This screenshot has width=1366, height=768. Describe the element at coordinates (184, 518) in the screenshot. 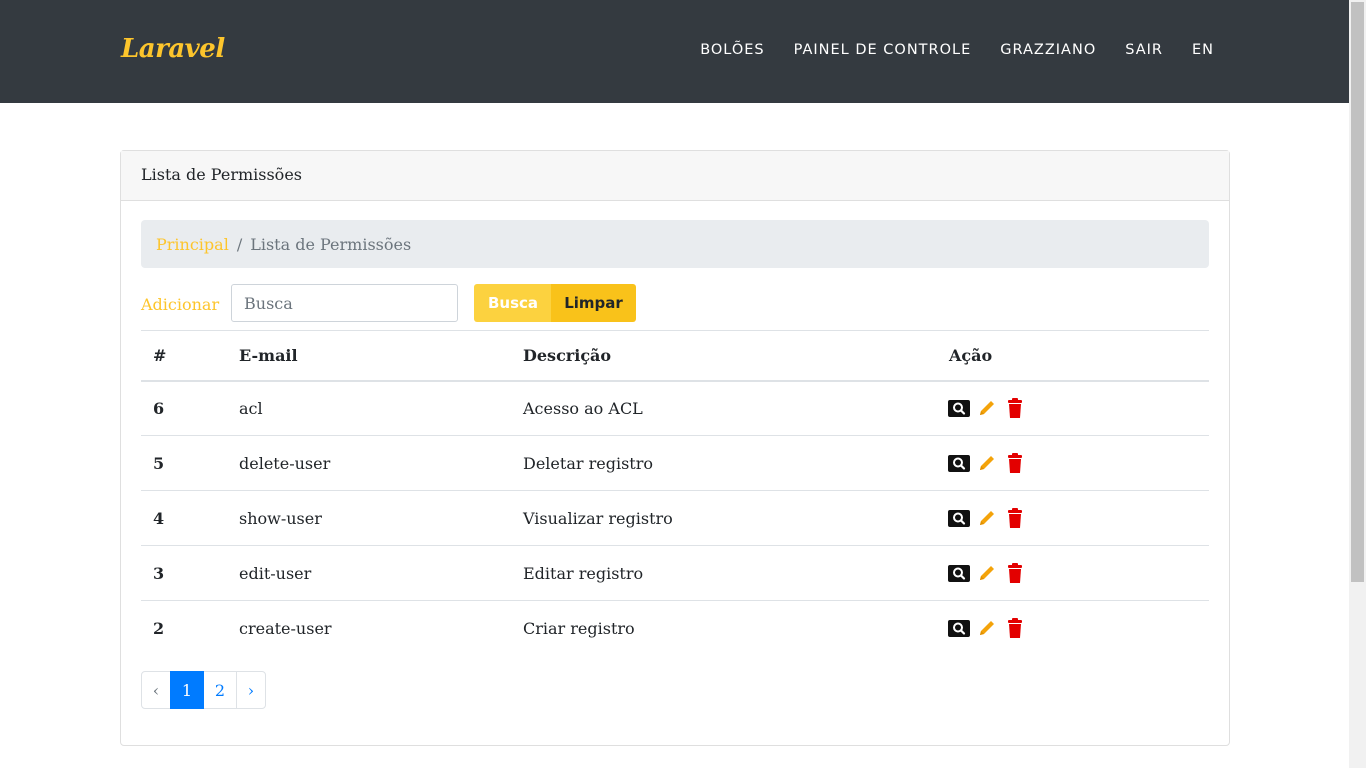

I see `cell-id: 4` at that location.